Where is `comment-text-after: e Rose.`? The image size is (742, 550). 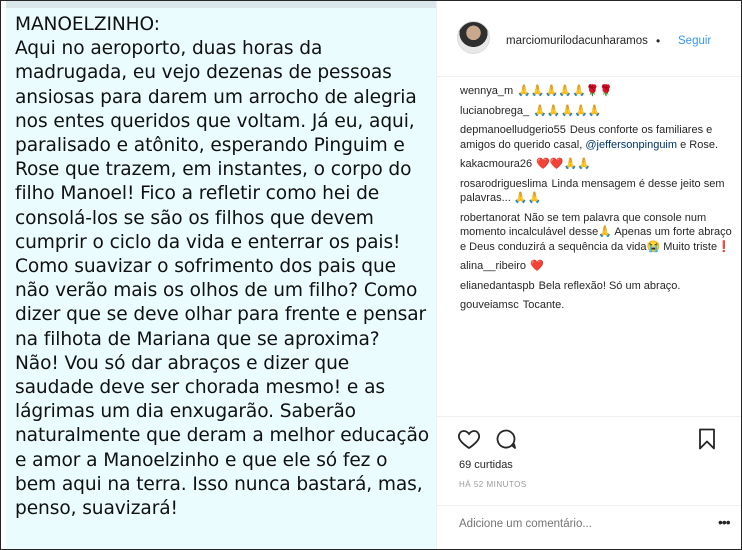 comment-text-after: e Rose. is located at coordinates (698, 144).